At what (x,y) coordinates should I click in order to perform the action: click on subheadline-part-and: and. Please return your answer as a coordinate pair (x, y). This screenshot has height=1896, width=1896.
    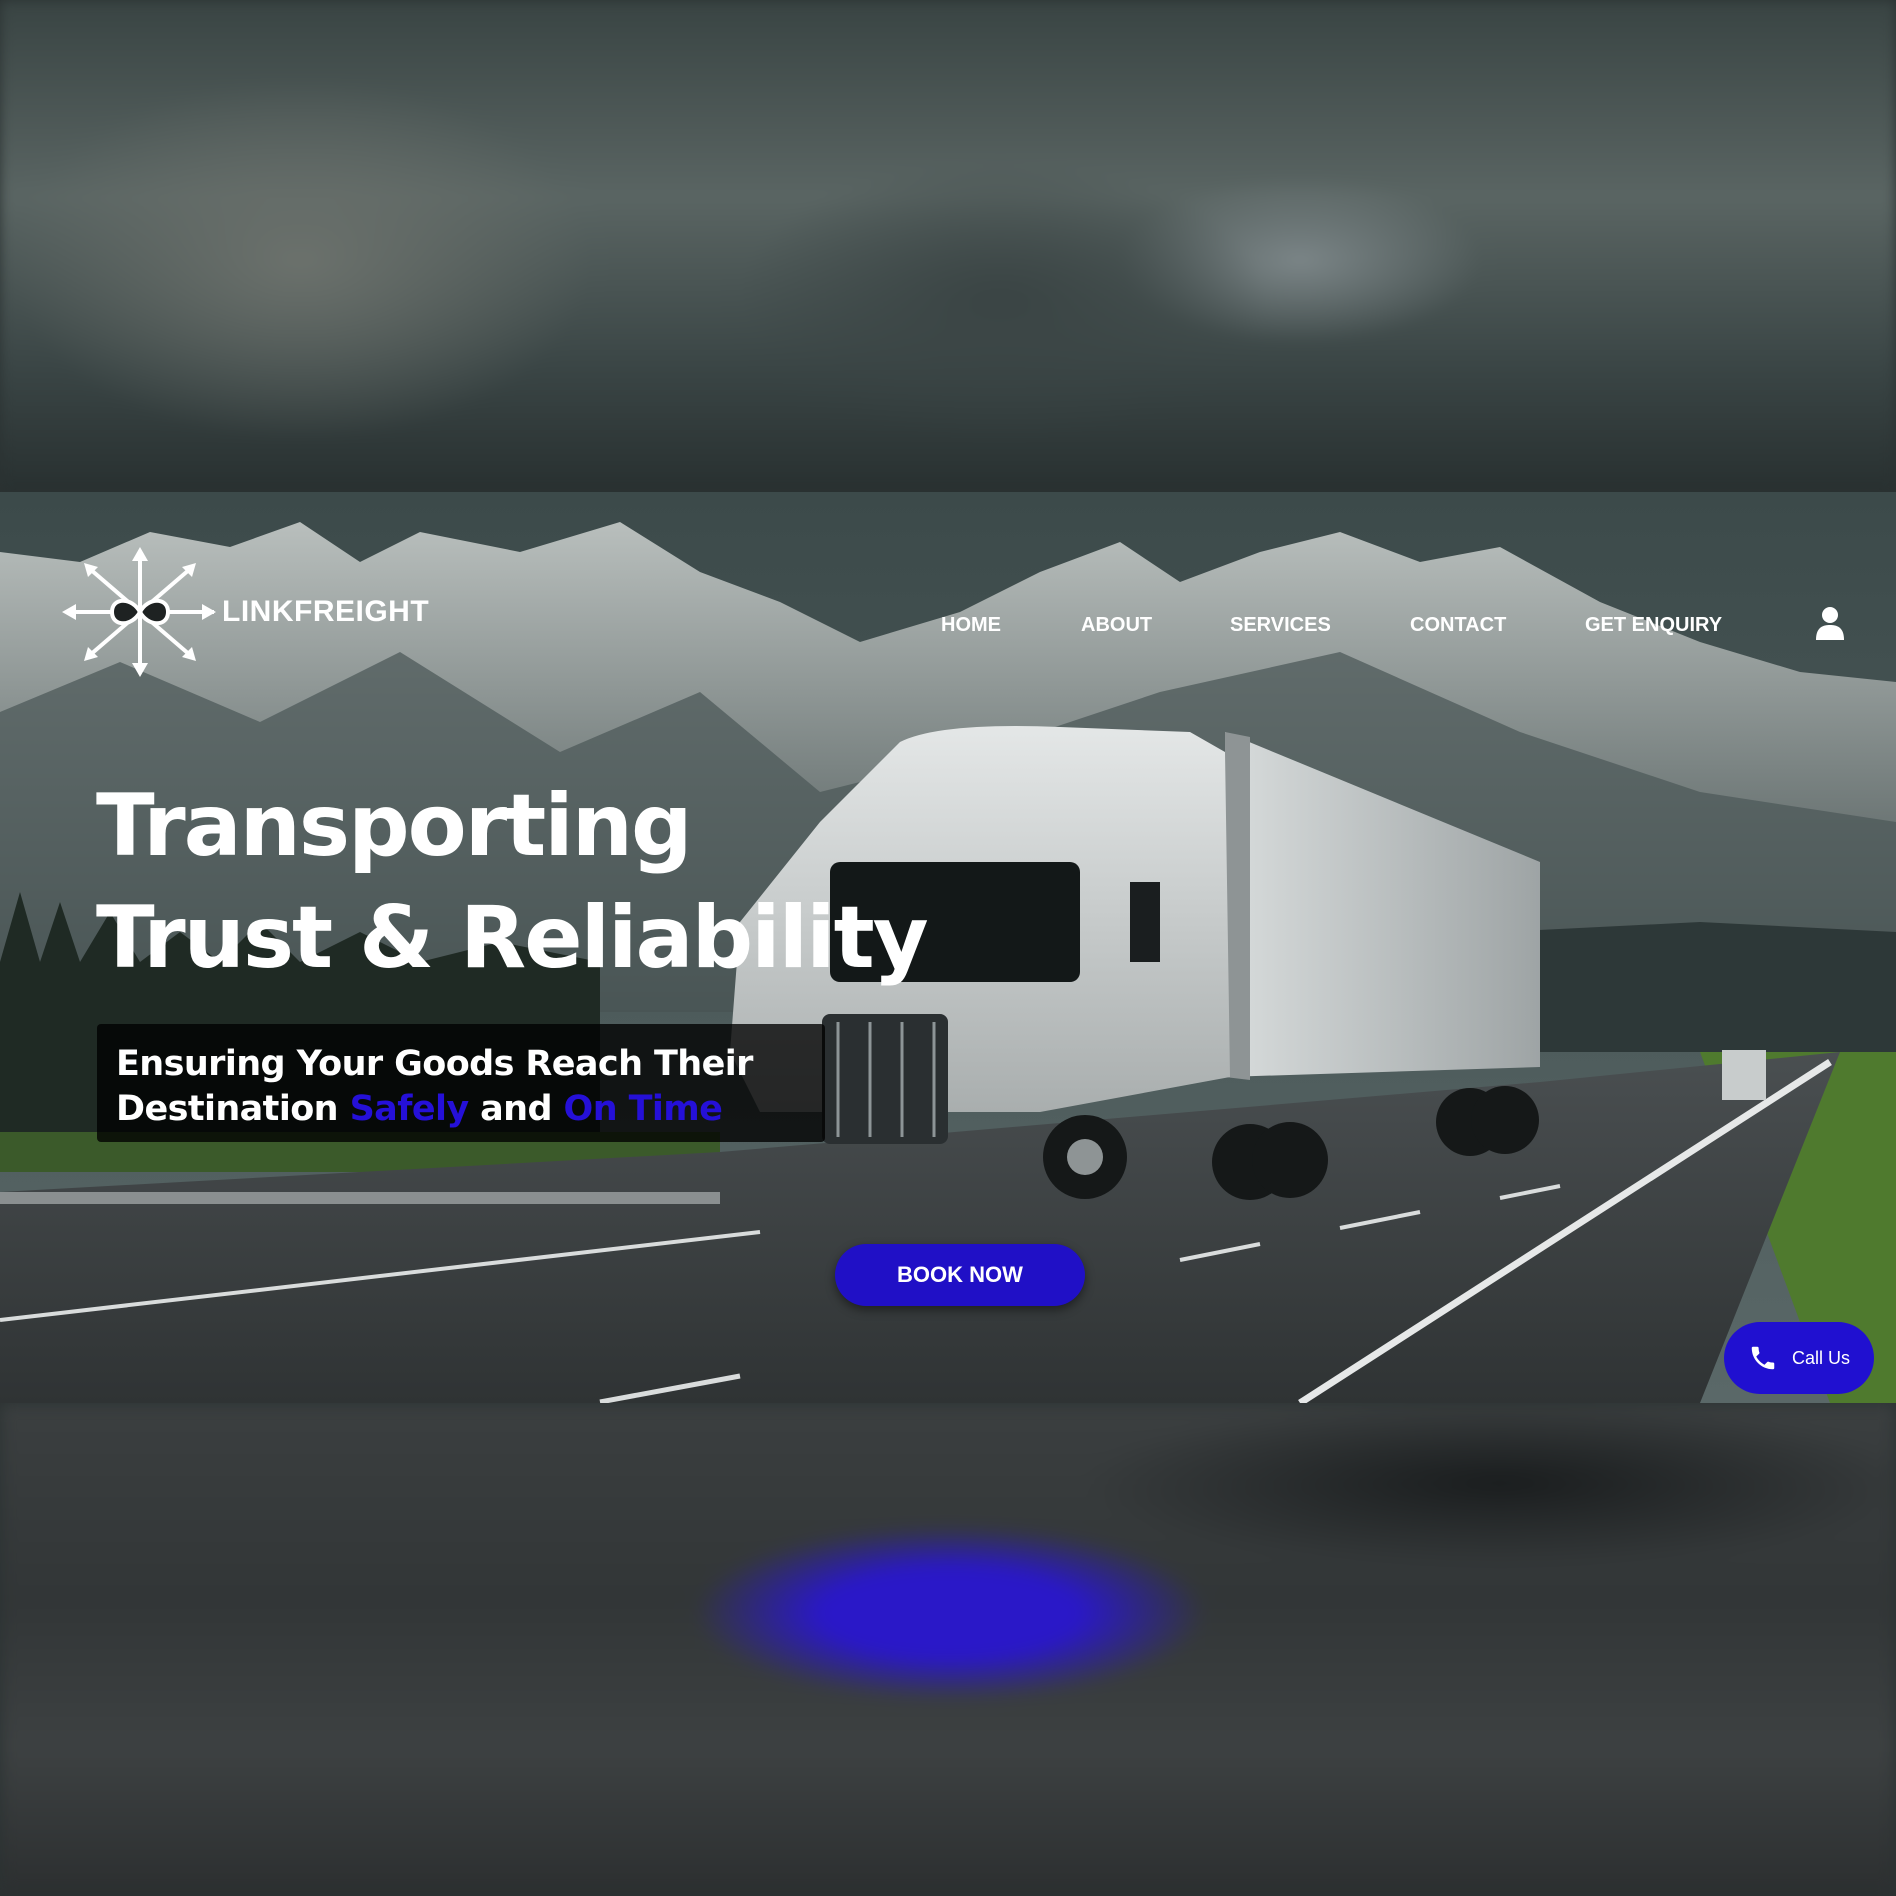
    Looking at the image, I should click on (516, 1109).